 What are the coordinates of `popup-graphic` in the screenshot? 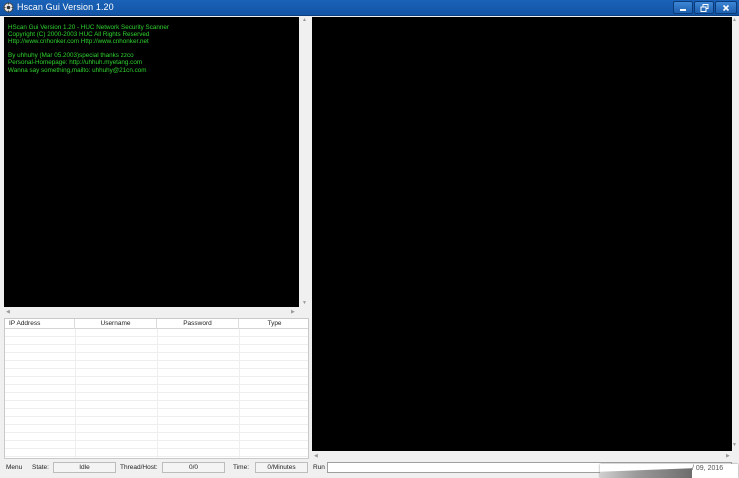 It's located at (646, 473).